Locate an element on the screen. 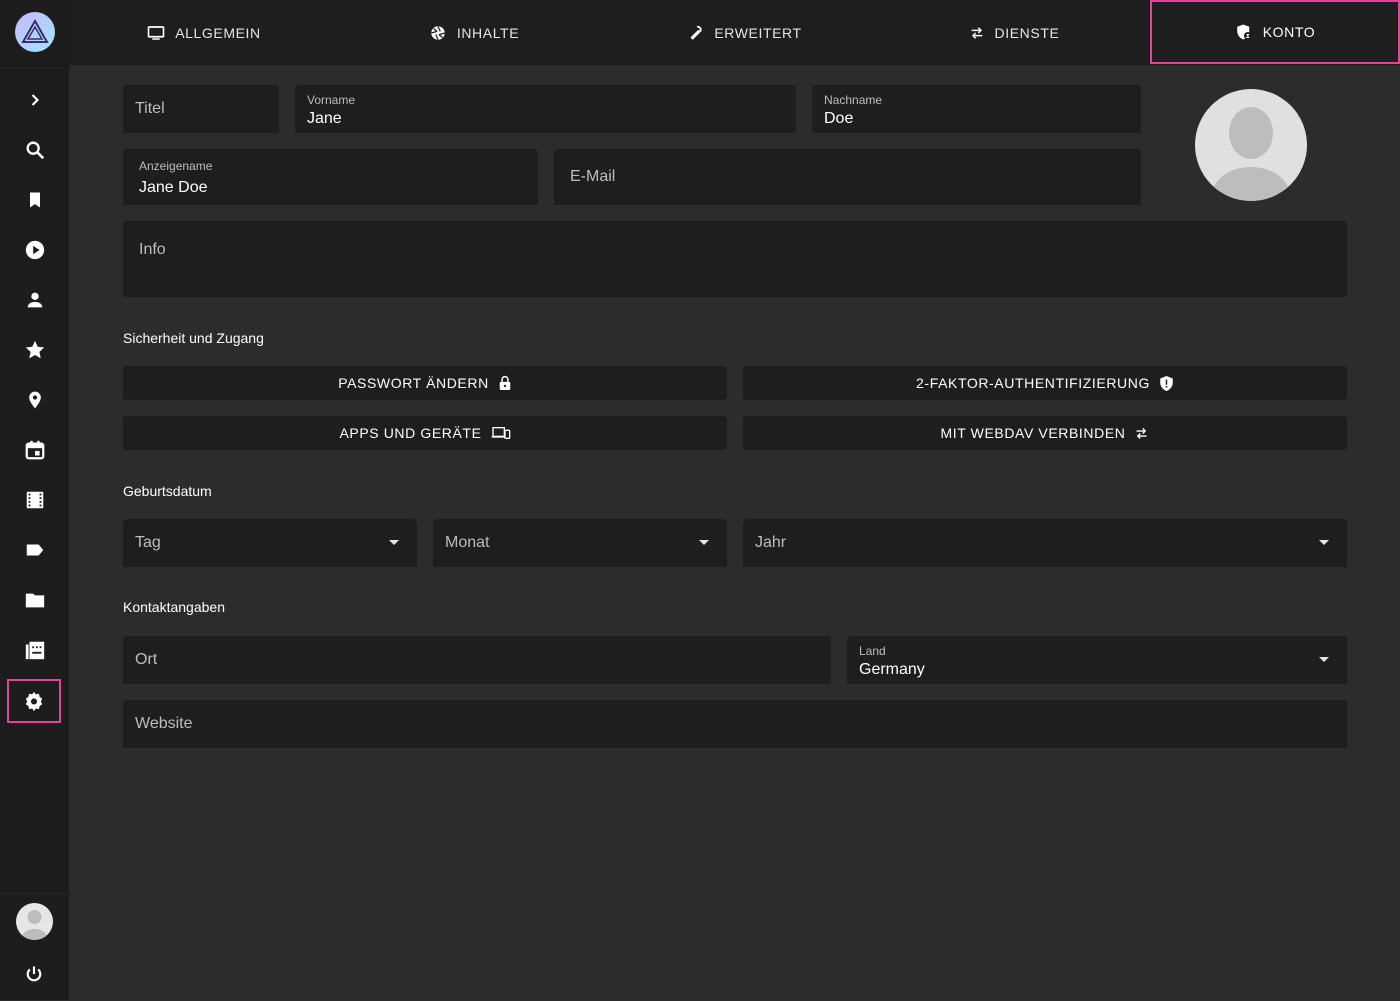  apps-devices-button: APPS UND GERÄTE is located at coordinates (425, 433).